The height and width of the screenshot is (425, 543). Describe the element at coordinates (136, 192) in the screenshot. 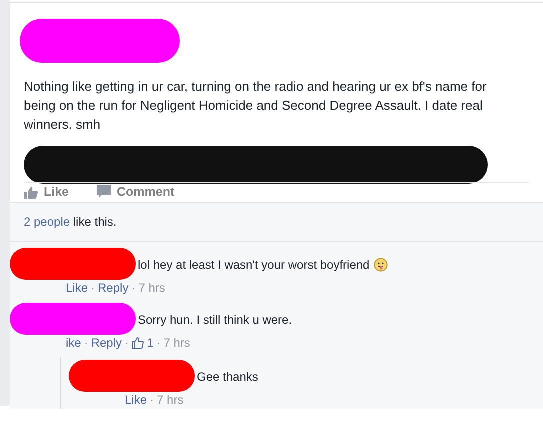

I see `comment-button: Comment` at that location.